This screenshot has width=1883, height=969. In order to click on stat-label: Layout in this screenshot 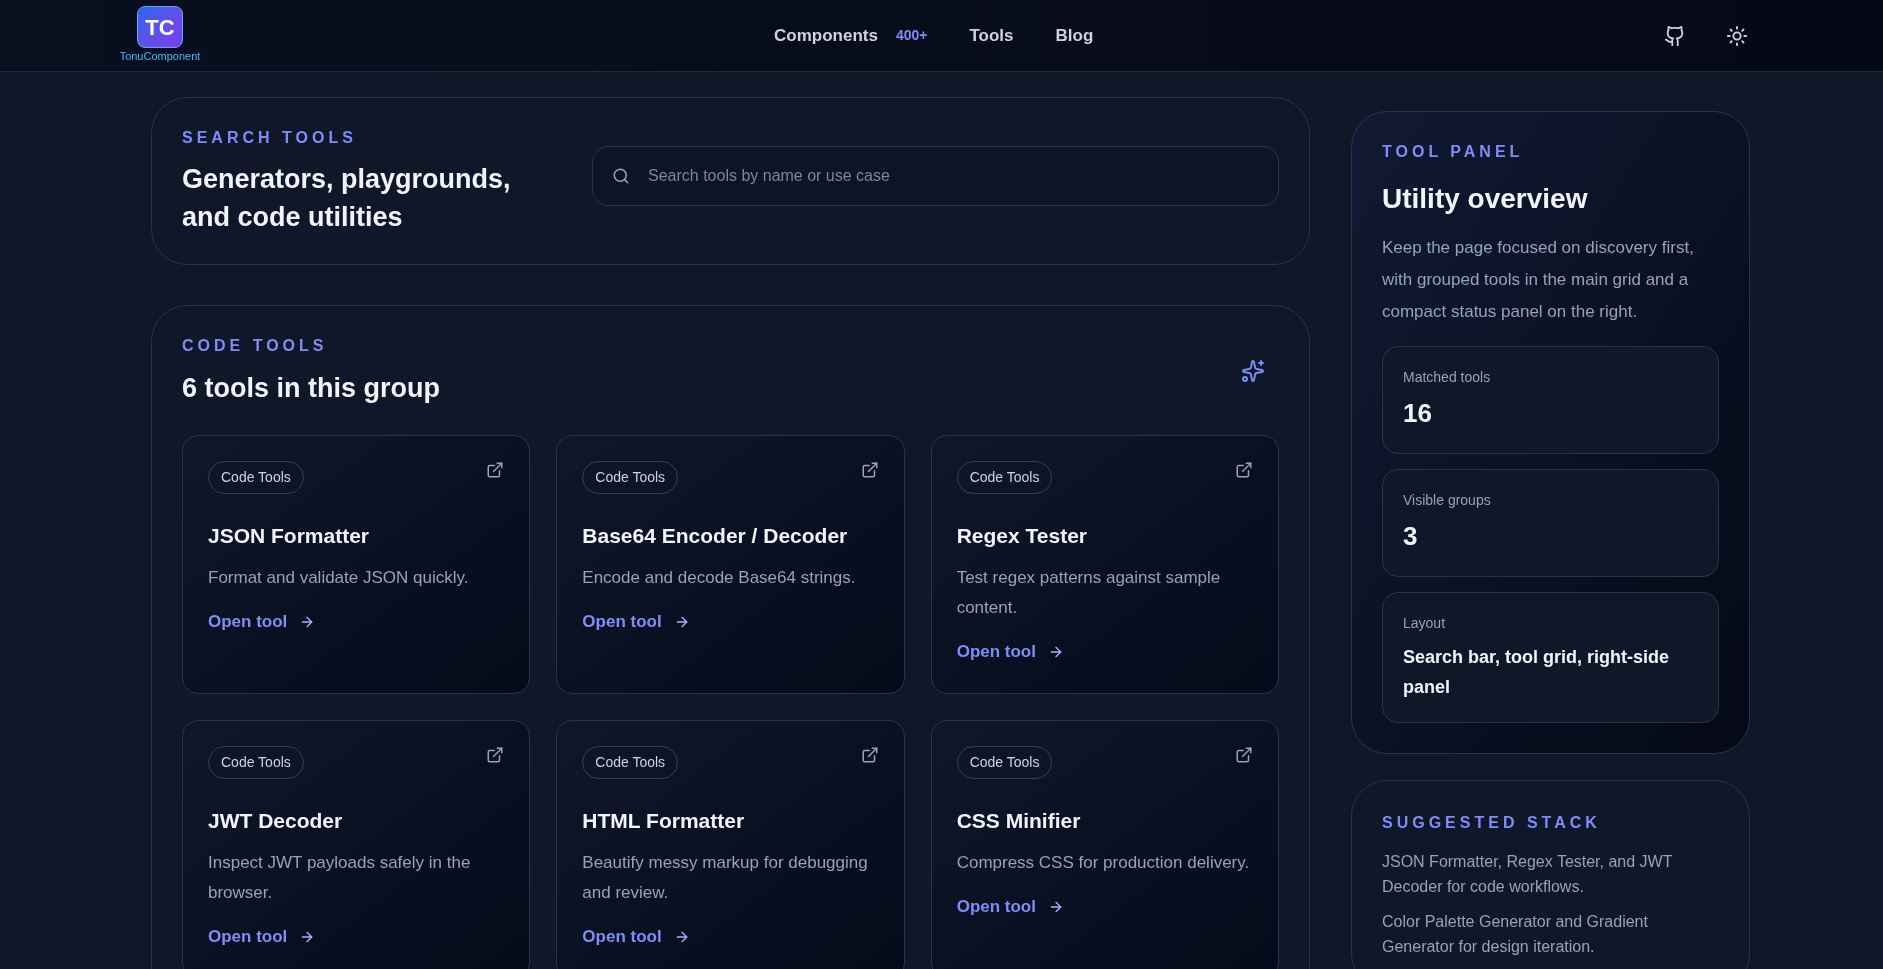, I will do `click(1425, 623)`.